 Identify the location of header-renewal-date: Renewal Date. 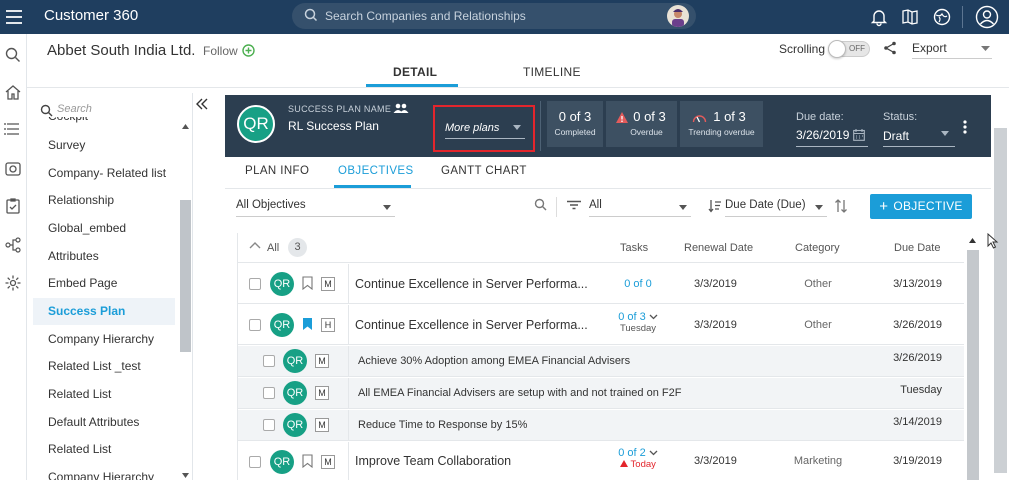
(718, 248).